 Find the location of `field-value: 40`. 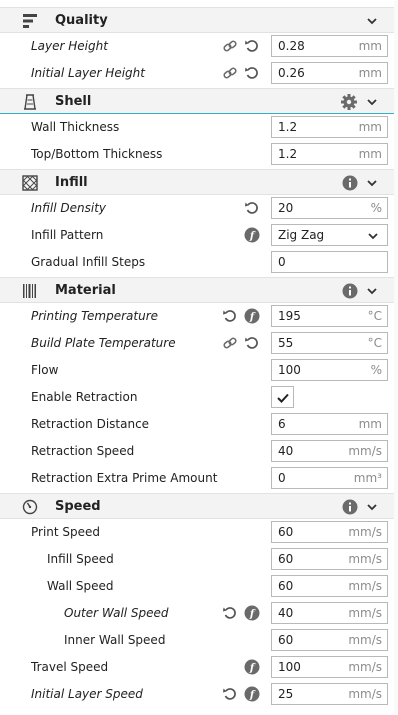

field-value: 40 is located at coordinates (286, 451).